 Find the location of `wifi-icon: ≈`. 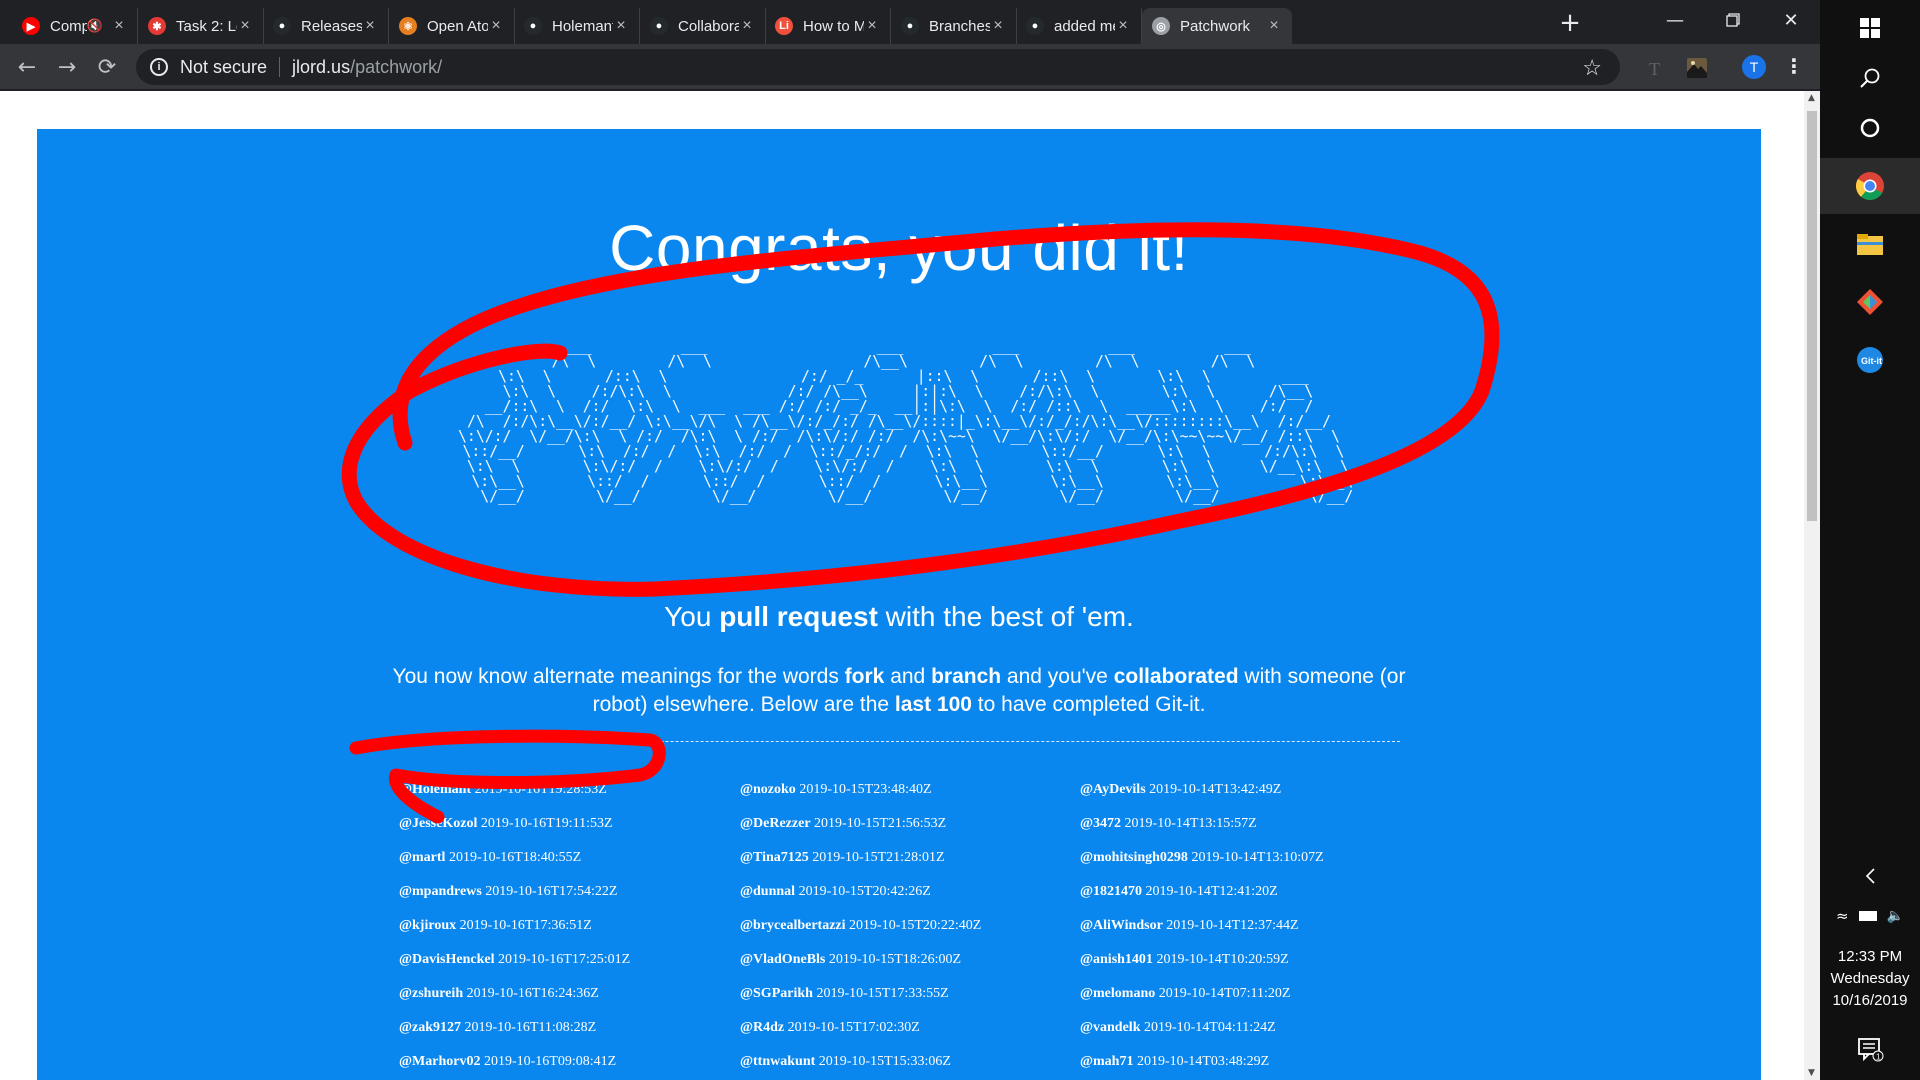

wifi-icon: ≈ is located at coordinates (1842, 916).